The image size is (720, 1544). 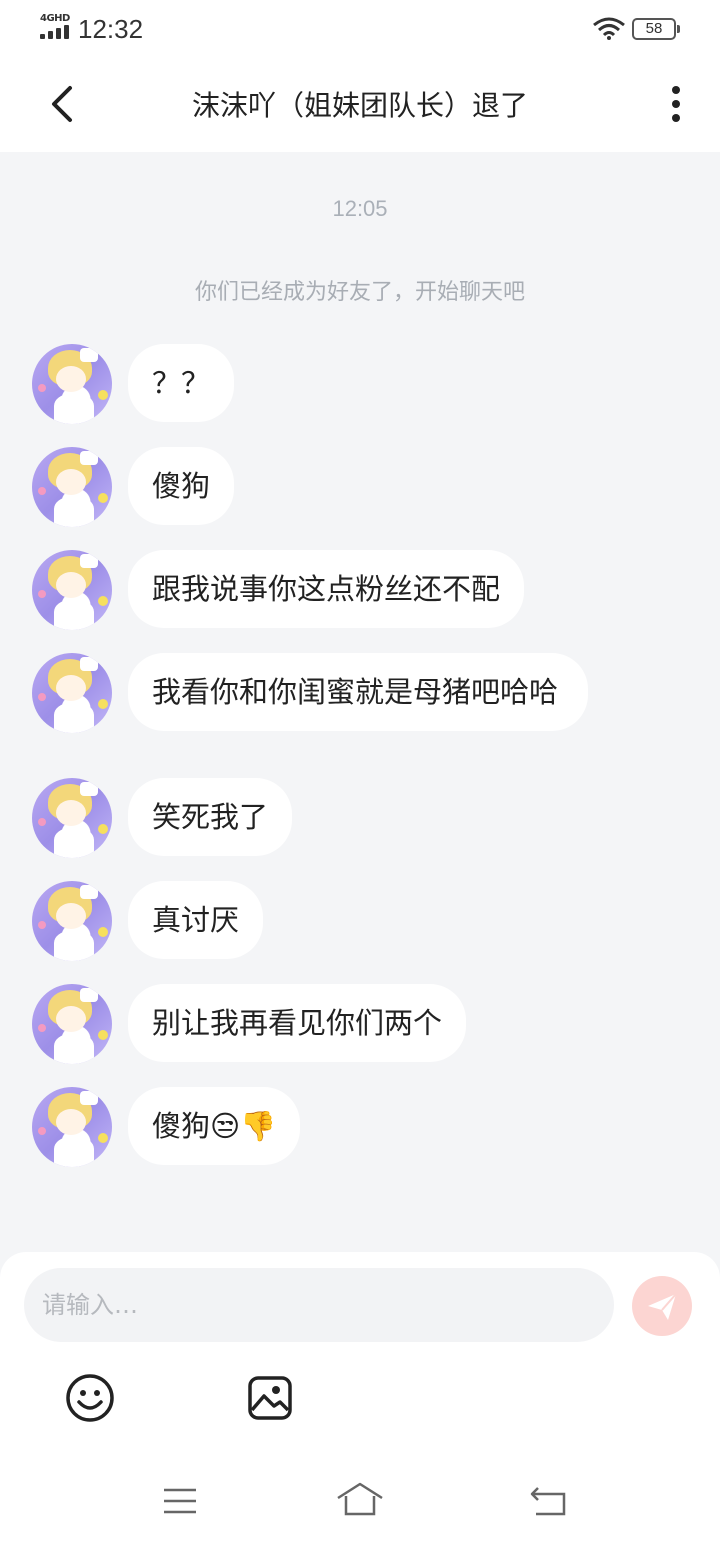 What do you see at coordinates (358, 692) in the screenshot?
I see `message-bubble: 我看你和你闺蜜就是母猪吧哈哈` at bounding box center [358, 692].